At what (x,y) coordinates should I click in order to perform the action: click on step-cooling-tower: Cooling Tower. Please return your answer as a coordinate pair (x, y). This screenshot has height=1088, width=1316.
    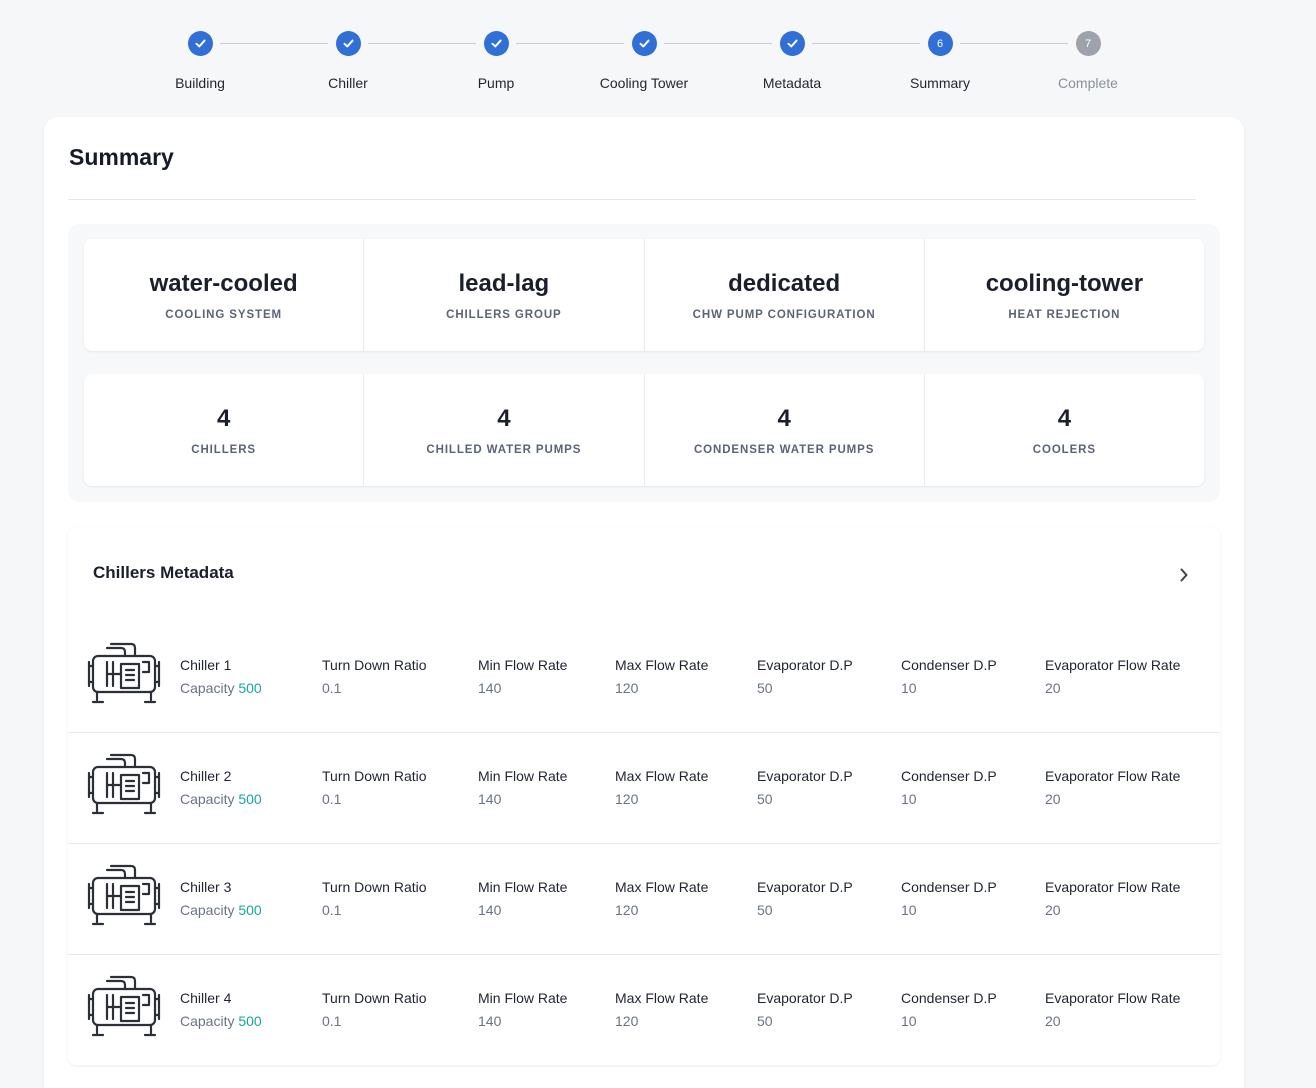
    Looking at the image, I should click on (644, 61).